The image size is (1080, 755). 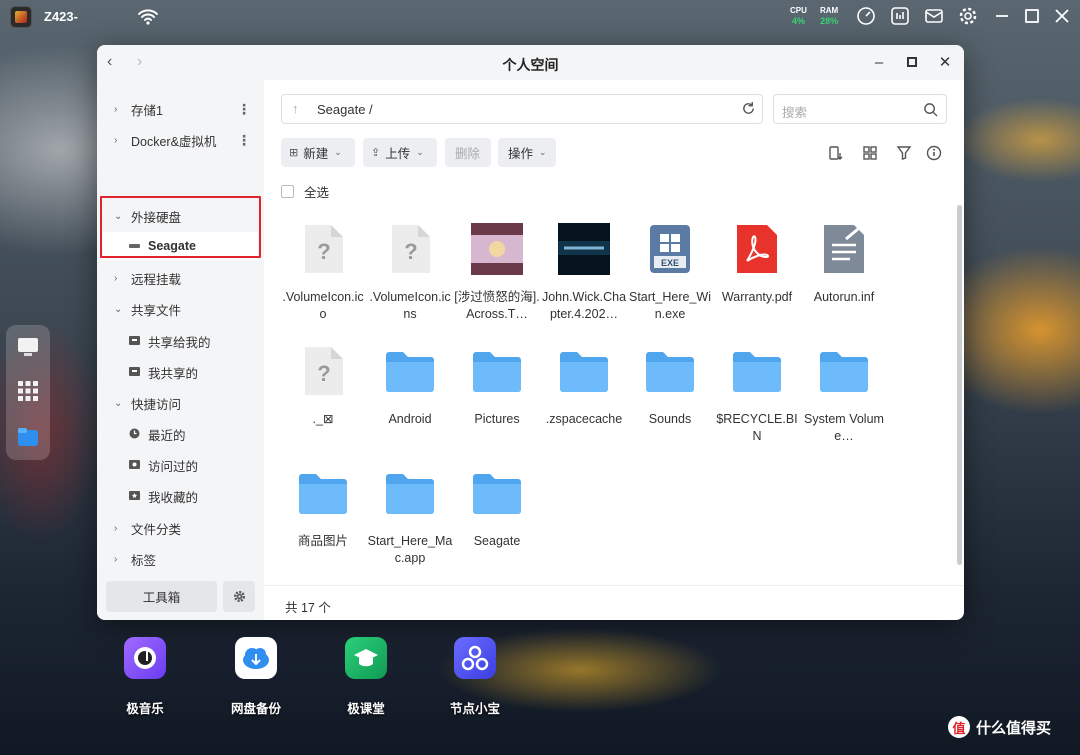 What do you see at coordinates (945, 63) in the screenshot?
I see `window-close-button: ✕` at bounding box center [945, 63].